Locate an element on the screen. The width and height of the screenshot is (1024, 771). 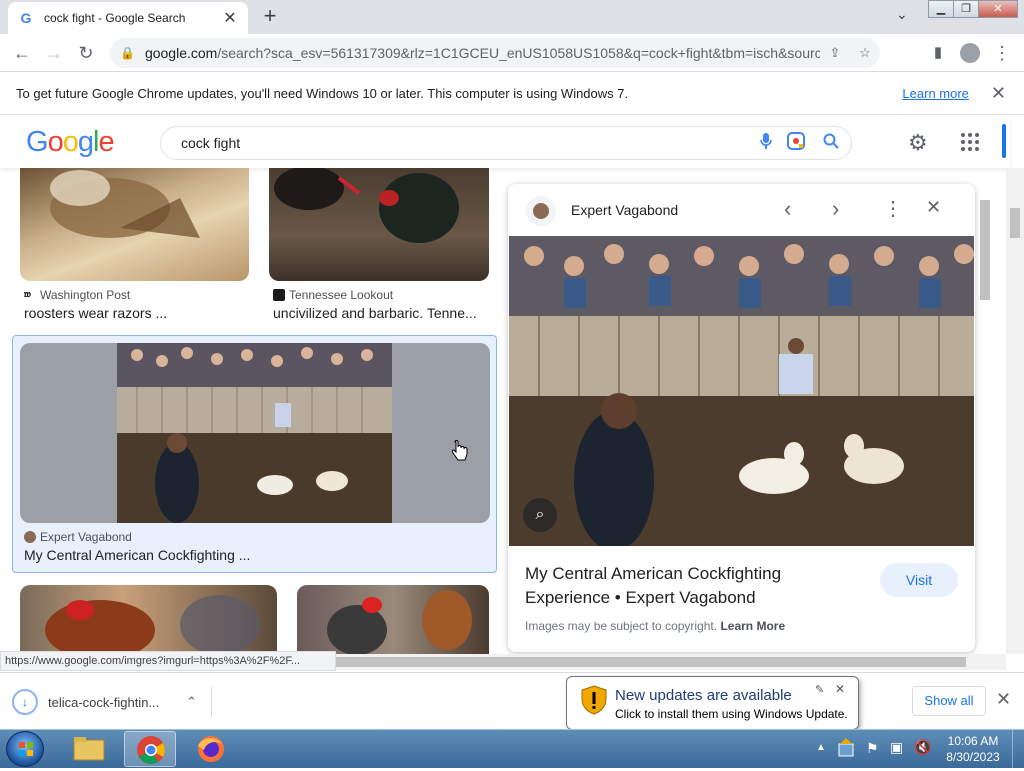
voice-search-icon is located at coordinates (766, 143).